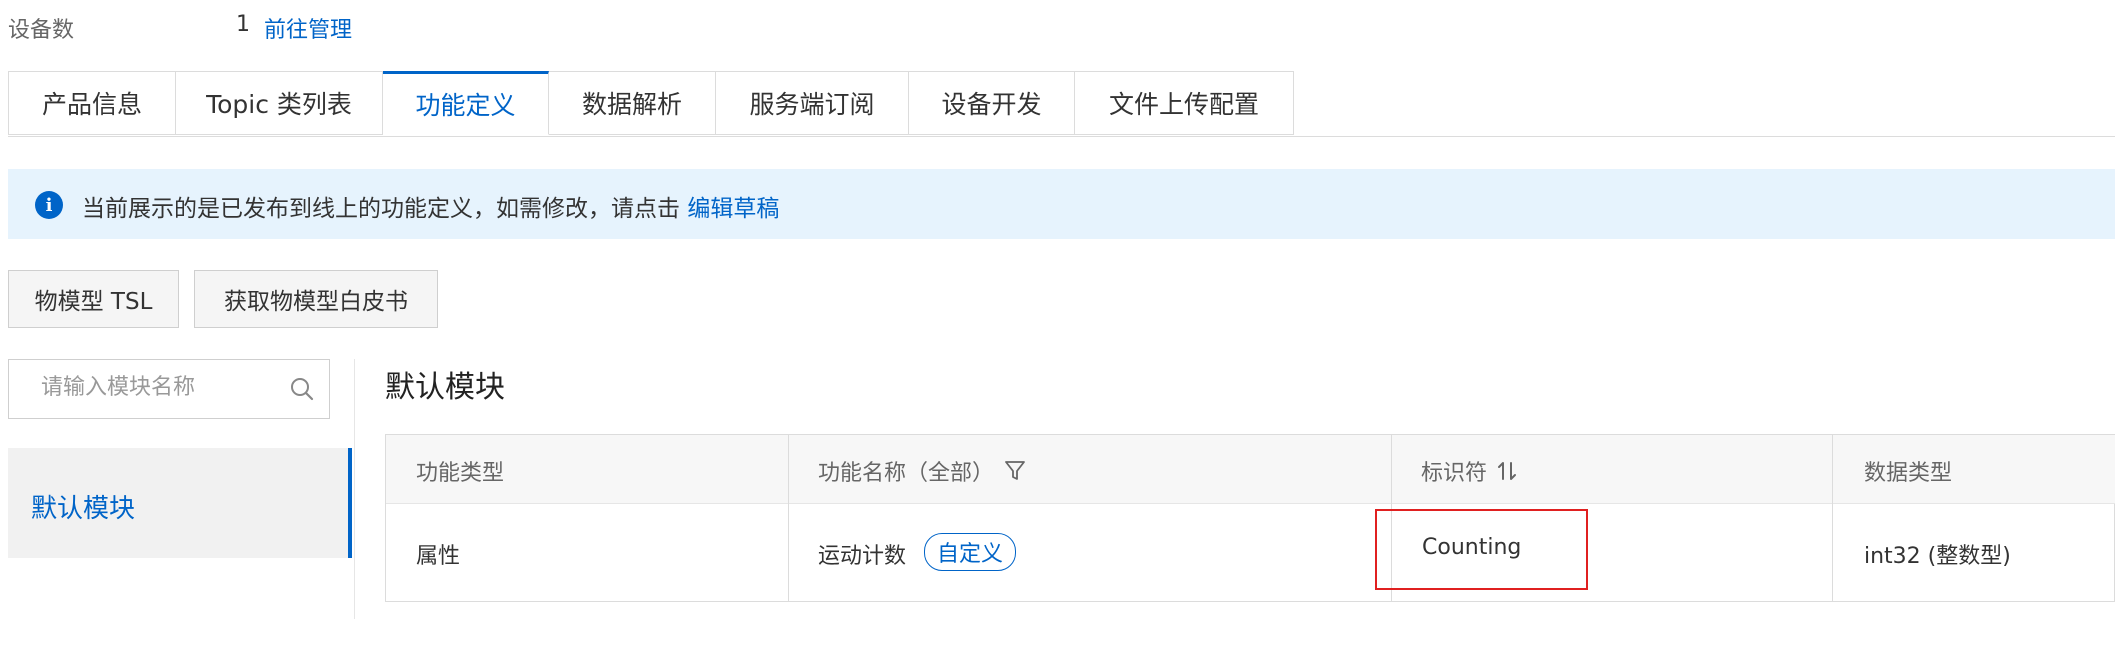 The image size is (2115, 667). What do you see at coordinates (385, 209) in the screenshot?
I see `notice-text: 当前展示的是已发布到线上的功能定义，如需修改，请点击` at bounding box center [385, 209].